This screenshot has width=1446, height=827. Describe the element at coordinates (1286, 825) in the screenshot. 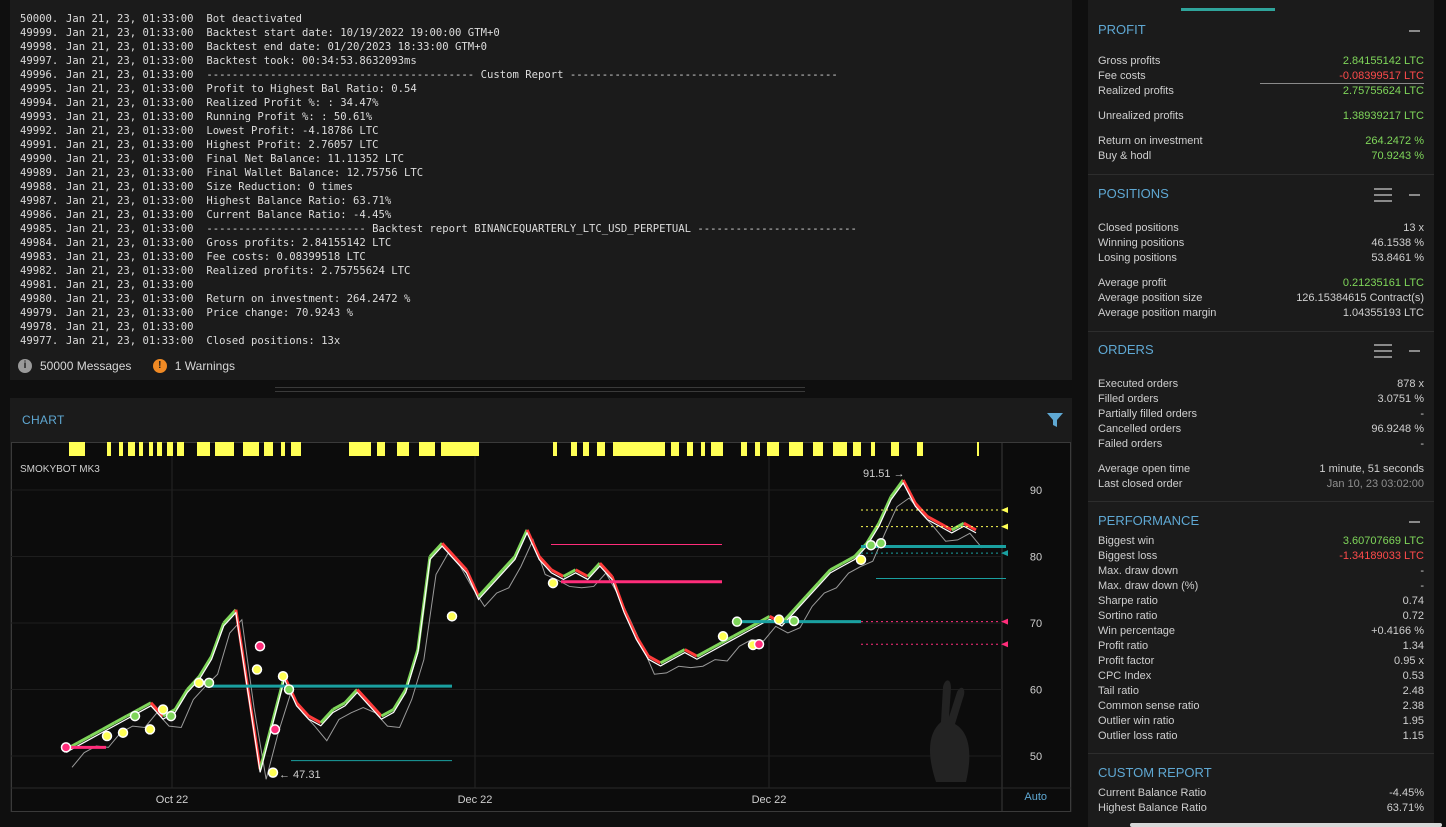

I see `horizontal-scrollbar` at that location.